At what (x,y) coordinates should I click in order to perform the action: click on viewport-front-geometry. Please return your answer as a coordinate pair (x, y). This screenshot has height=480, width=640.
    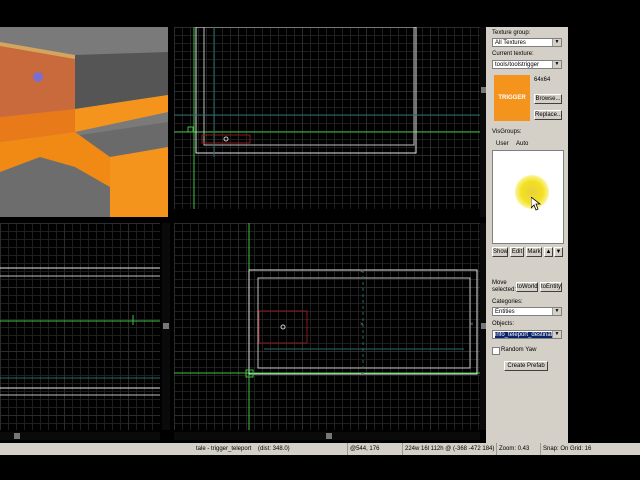
    Looking at the image, I should click on (80, 331).